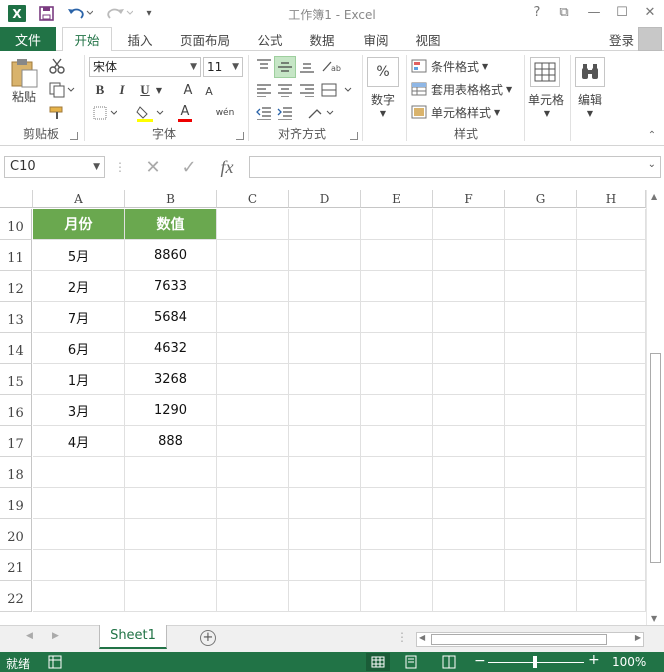 The width and height of the screenshot is (664, 672). What do you see at coordinates (188, 90) in the screenshot?
I see `grow-font-button: A` at bounding box center [188, 90].